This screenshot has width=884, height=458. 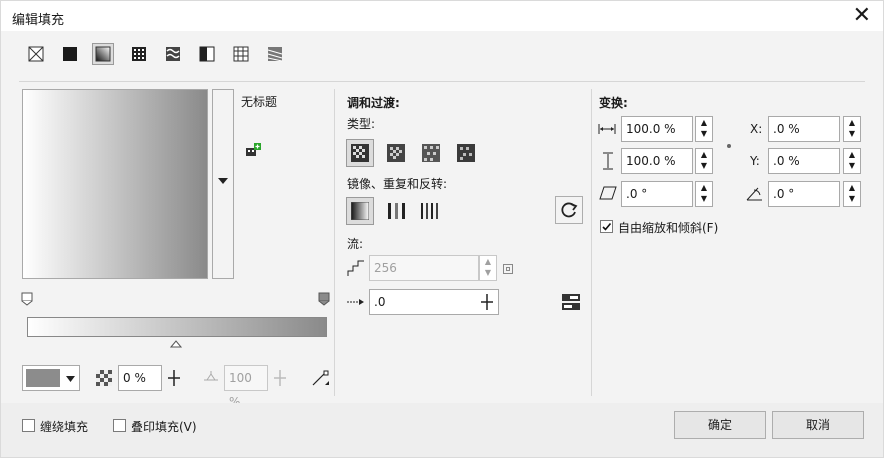 I want to click on two-color-pattern-icon, so click(x=207, y=54).